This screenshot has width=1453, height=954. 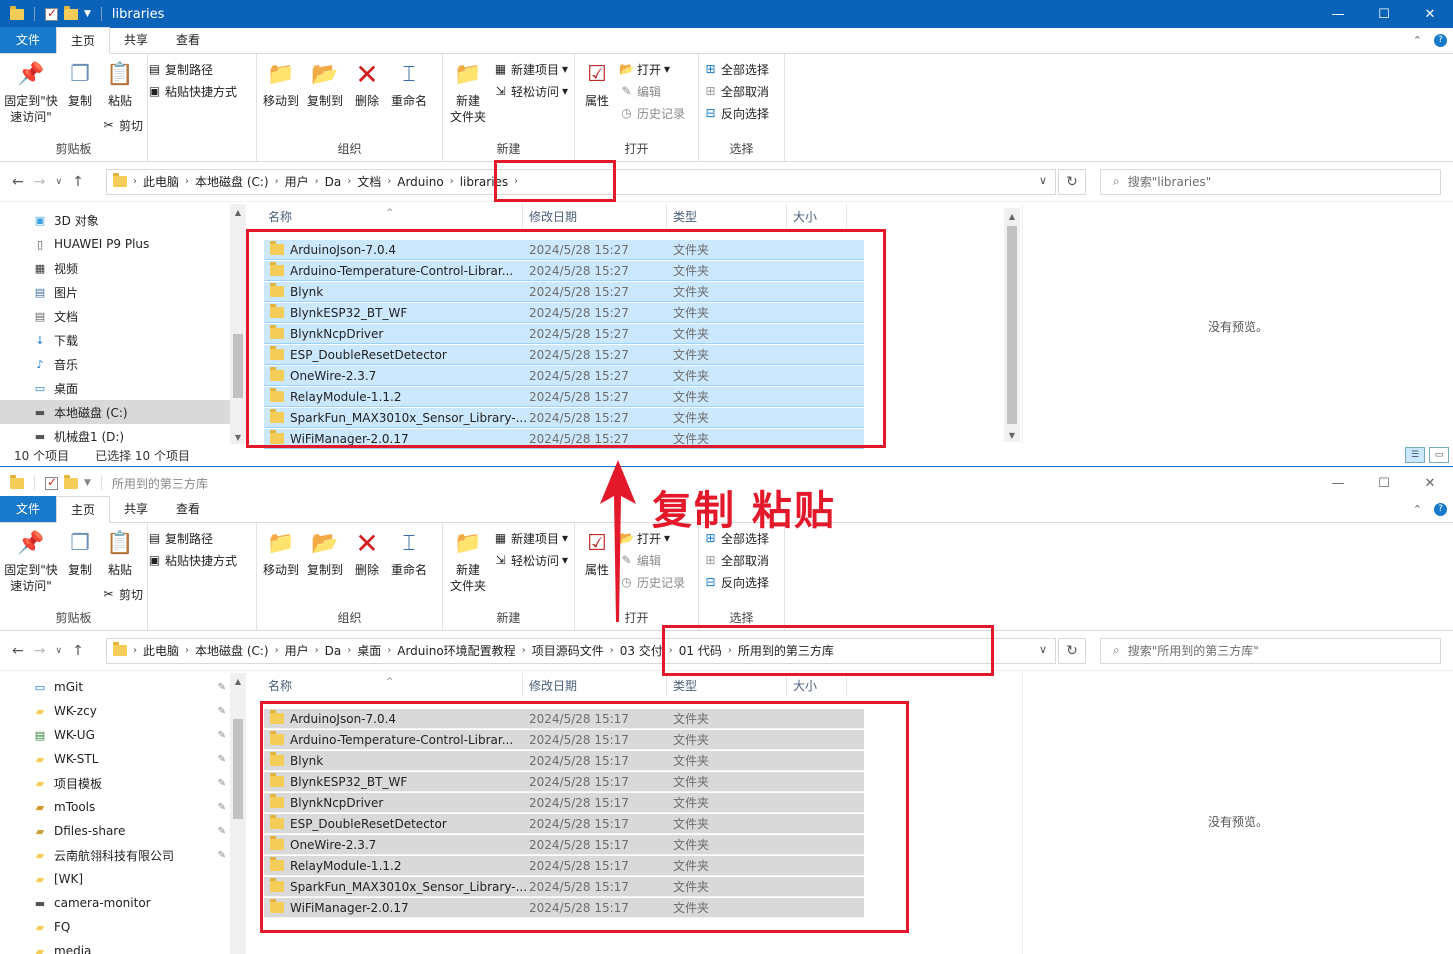 What do you see at coordinates (652, 113) in the screenshot?
I see `history-button: ◷ 历史记录` at bounding box center [652, 113].